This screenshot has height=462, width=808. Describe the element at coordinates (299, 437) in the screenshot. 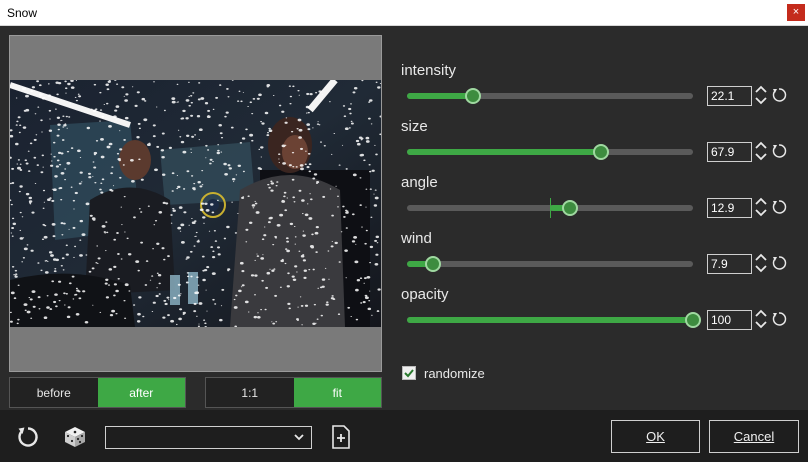

I see `chevron-down-icon` at that location.